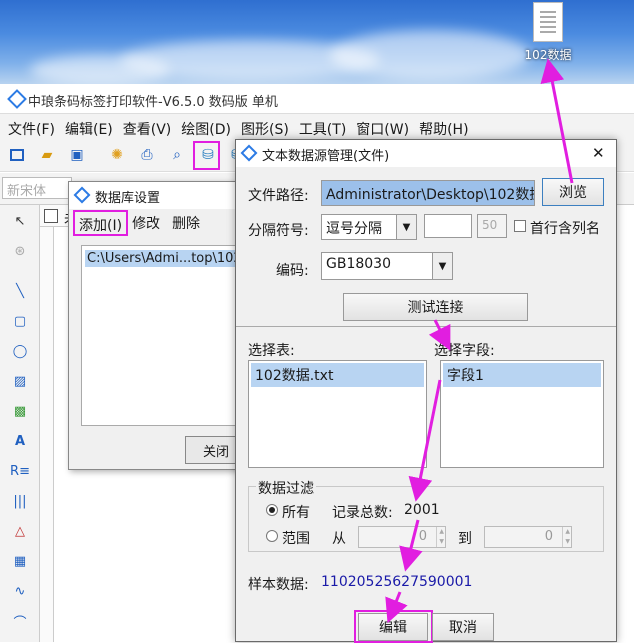 The image size is (634, 643). I want to click on arrow-to-record-count, so click(425, 440).